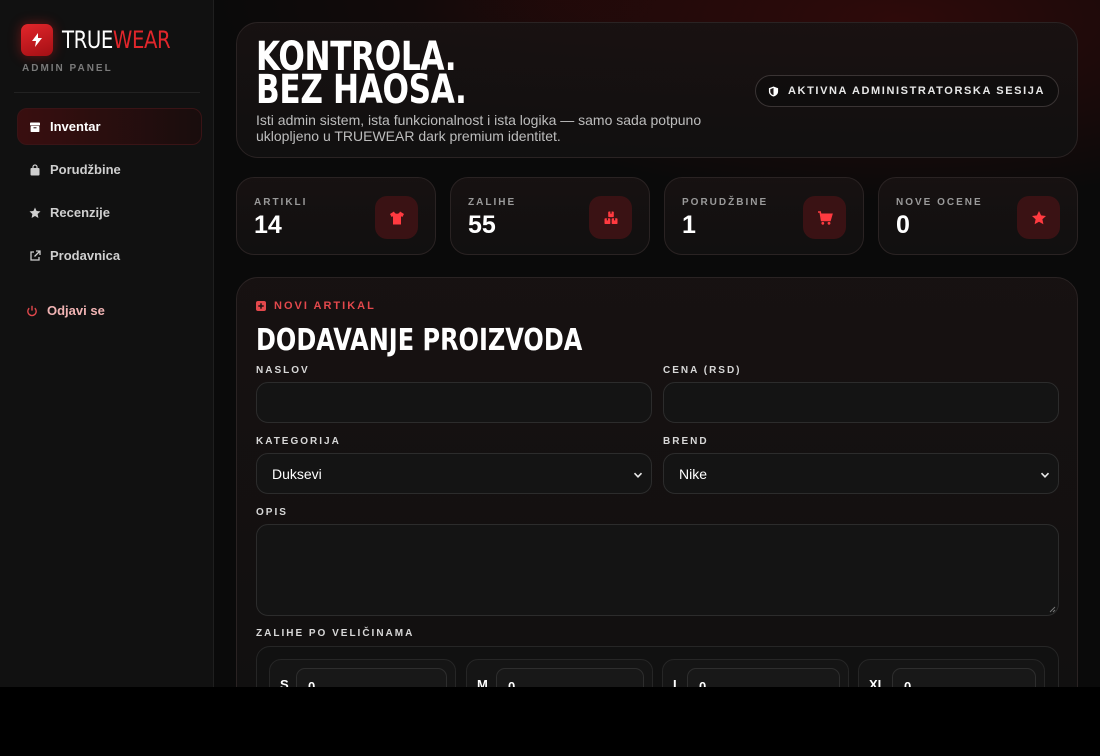 This screenshot has width=1100, height=756. I want to click on session-badge: AKTIVNA ADMINISTRATORSKA SESIJA, so click(907, 91).